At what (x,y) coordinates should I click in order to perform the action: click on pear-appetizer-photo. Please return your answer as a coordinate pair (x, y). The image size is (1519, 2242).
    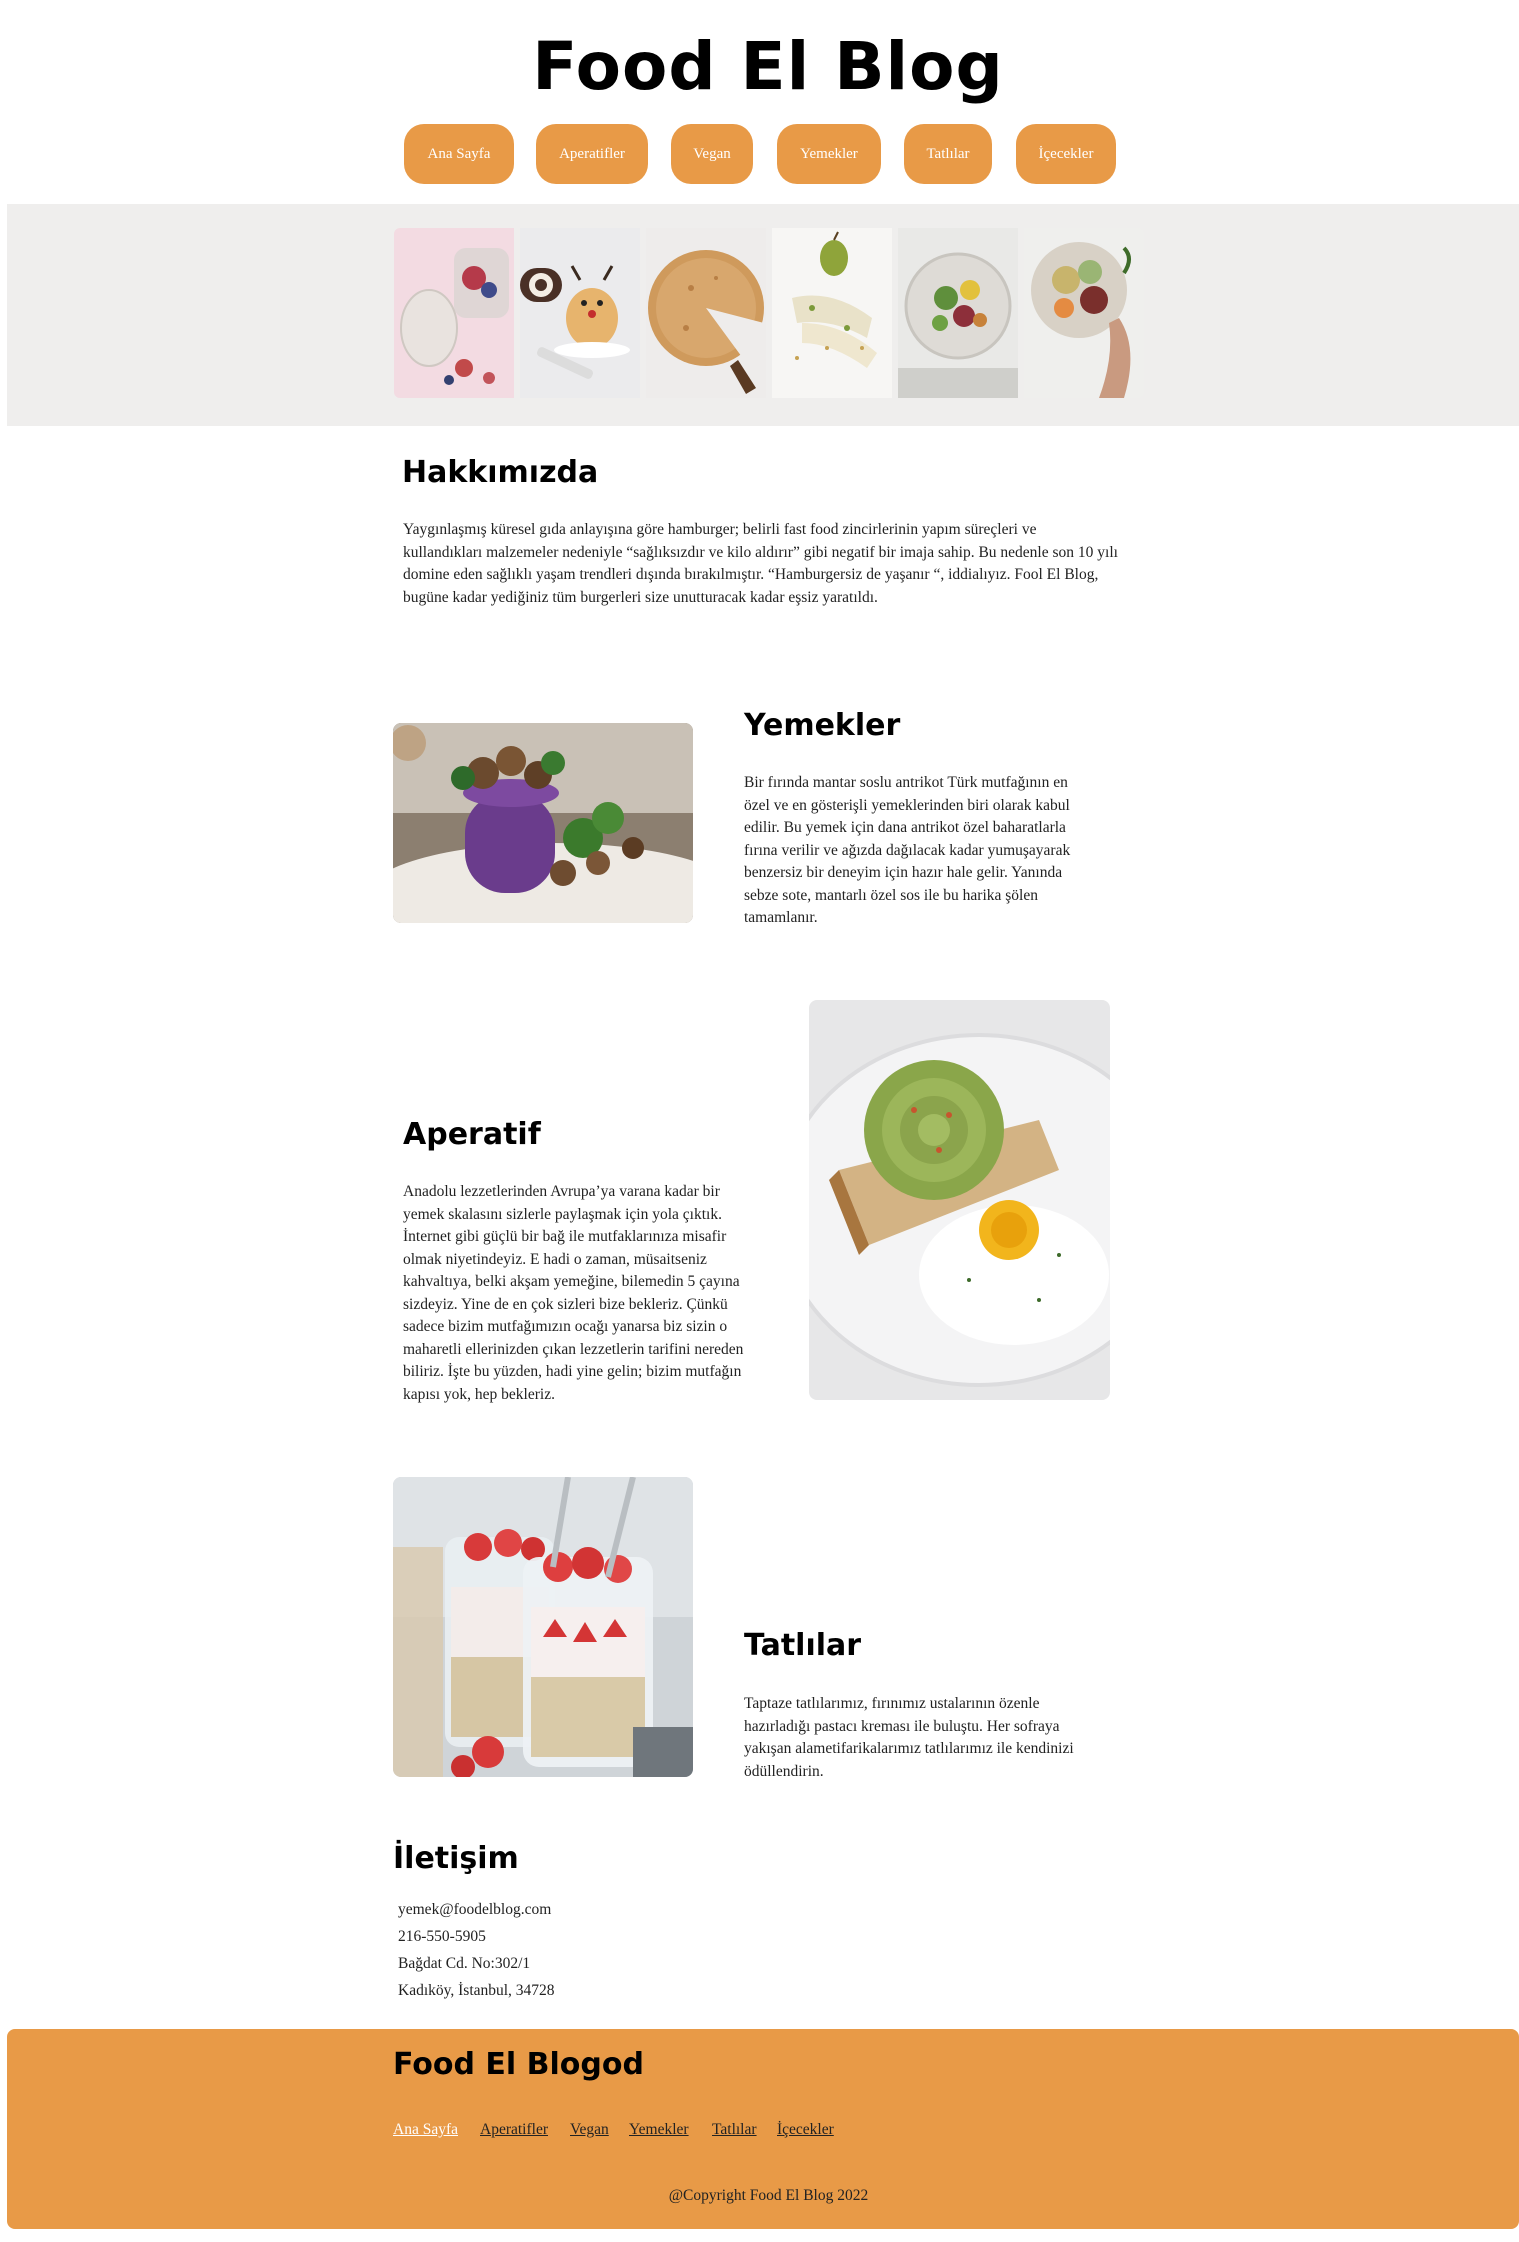
    Looking at the image, I should click on (832, 313).